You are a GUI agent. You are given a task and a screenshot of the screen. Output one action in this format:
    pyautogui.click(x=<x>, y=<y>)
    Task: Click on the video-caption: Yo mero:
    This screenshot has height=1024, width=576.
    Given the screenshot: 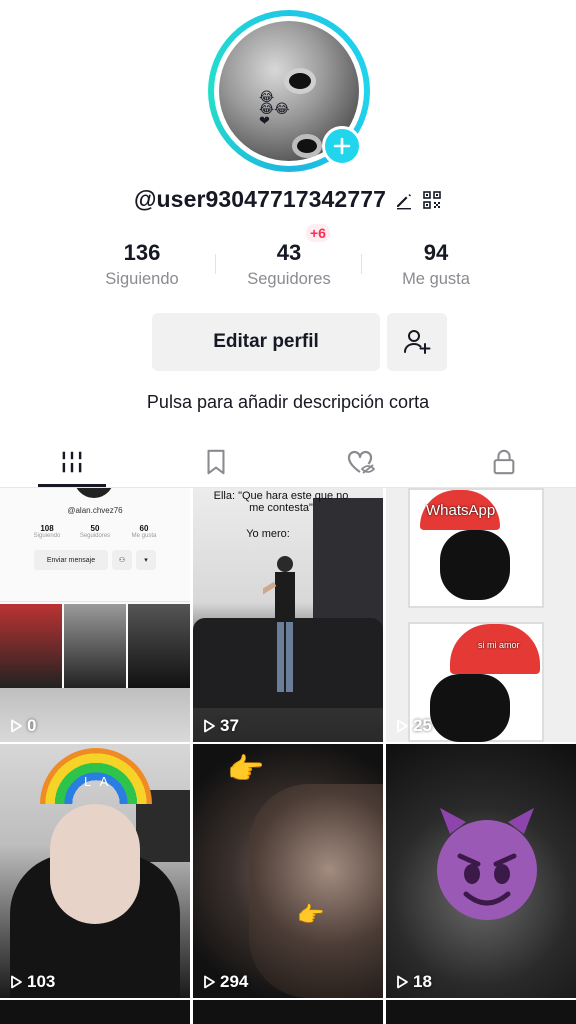 What is the action you would take?
    pyautogui.click(x=268, y=534)
    